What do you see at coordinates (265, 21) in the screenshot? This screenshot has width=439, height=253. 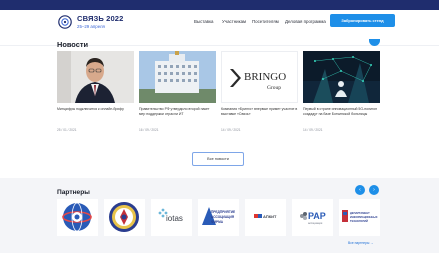 I see `nav-item-visitors: Посетителям` at bounding box center [265, 21].